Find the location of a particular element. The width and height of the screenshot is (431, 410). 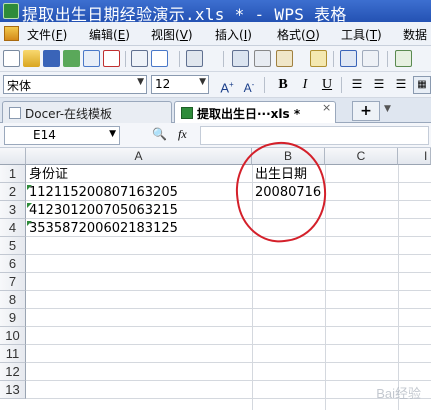

row-header: 11 is located at coordinates (13, 354).